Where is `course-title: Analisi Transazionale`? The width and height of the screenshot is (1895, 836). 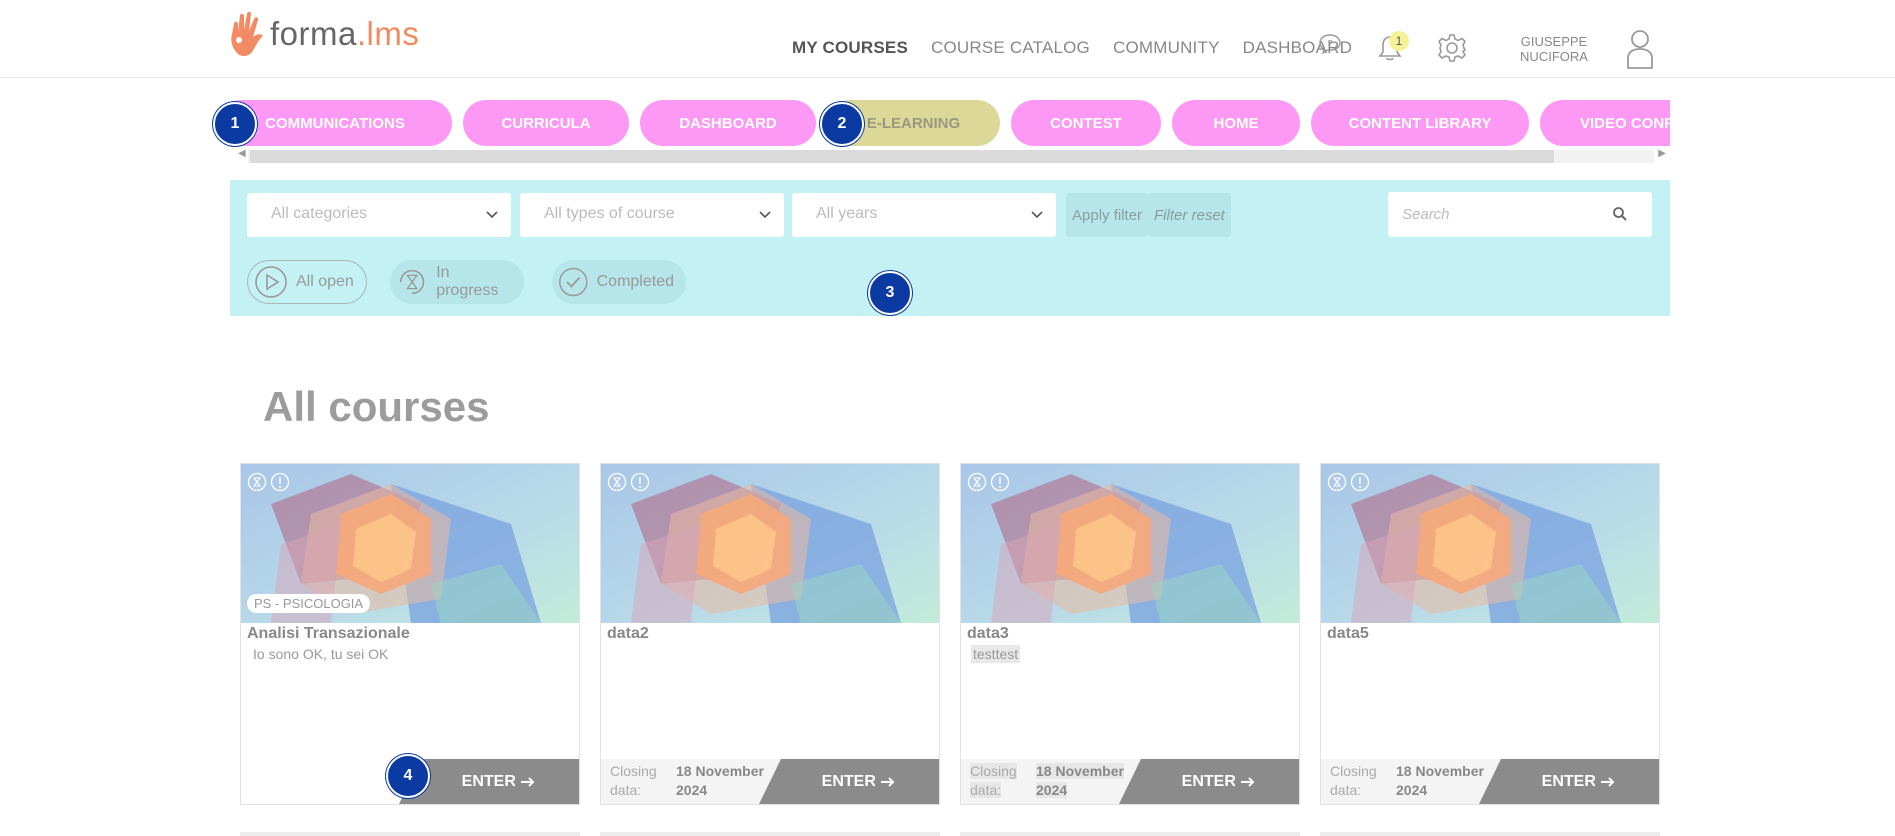
course-title: Analisi Transazionale is located at coordinates (328, 634).